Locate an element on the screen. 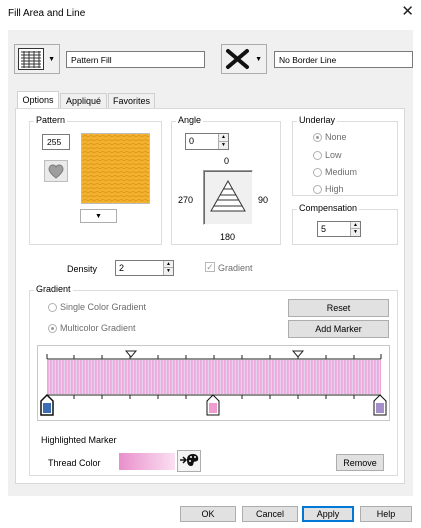 This screenshot has width=421, height=528. thread-color-label: Thread Color is located at coordinates (74, 463).